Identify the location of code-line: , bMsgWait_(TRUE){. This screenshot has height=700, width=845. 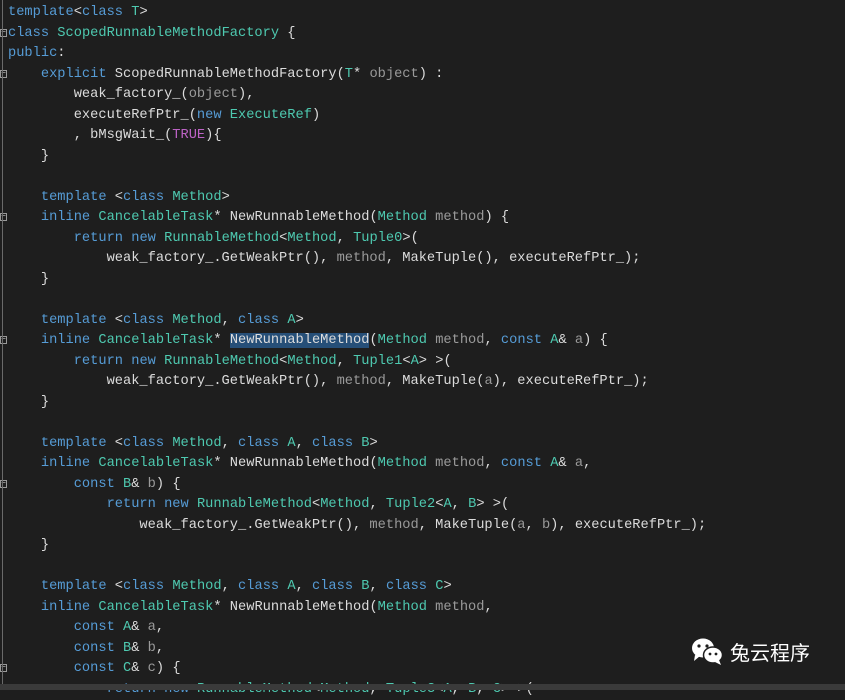
(422, 136).